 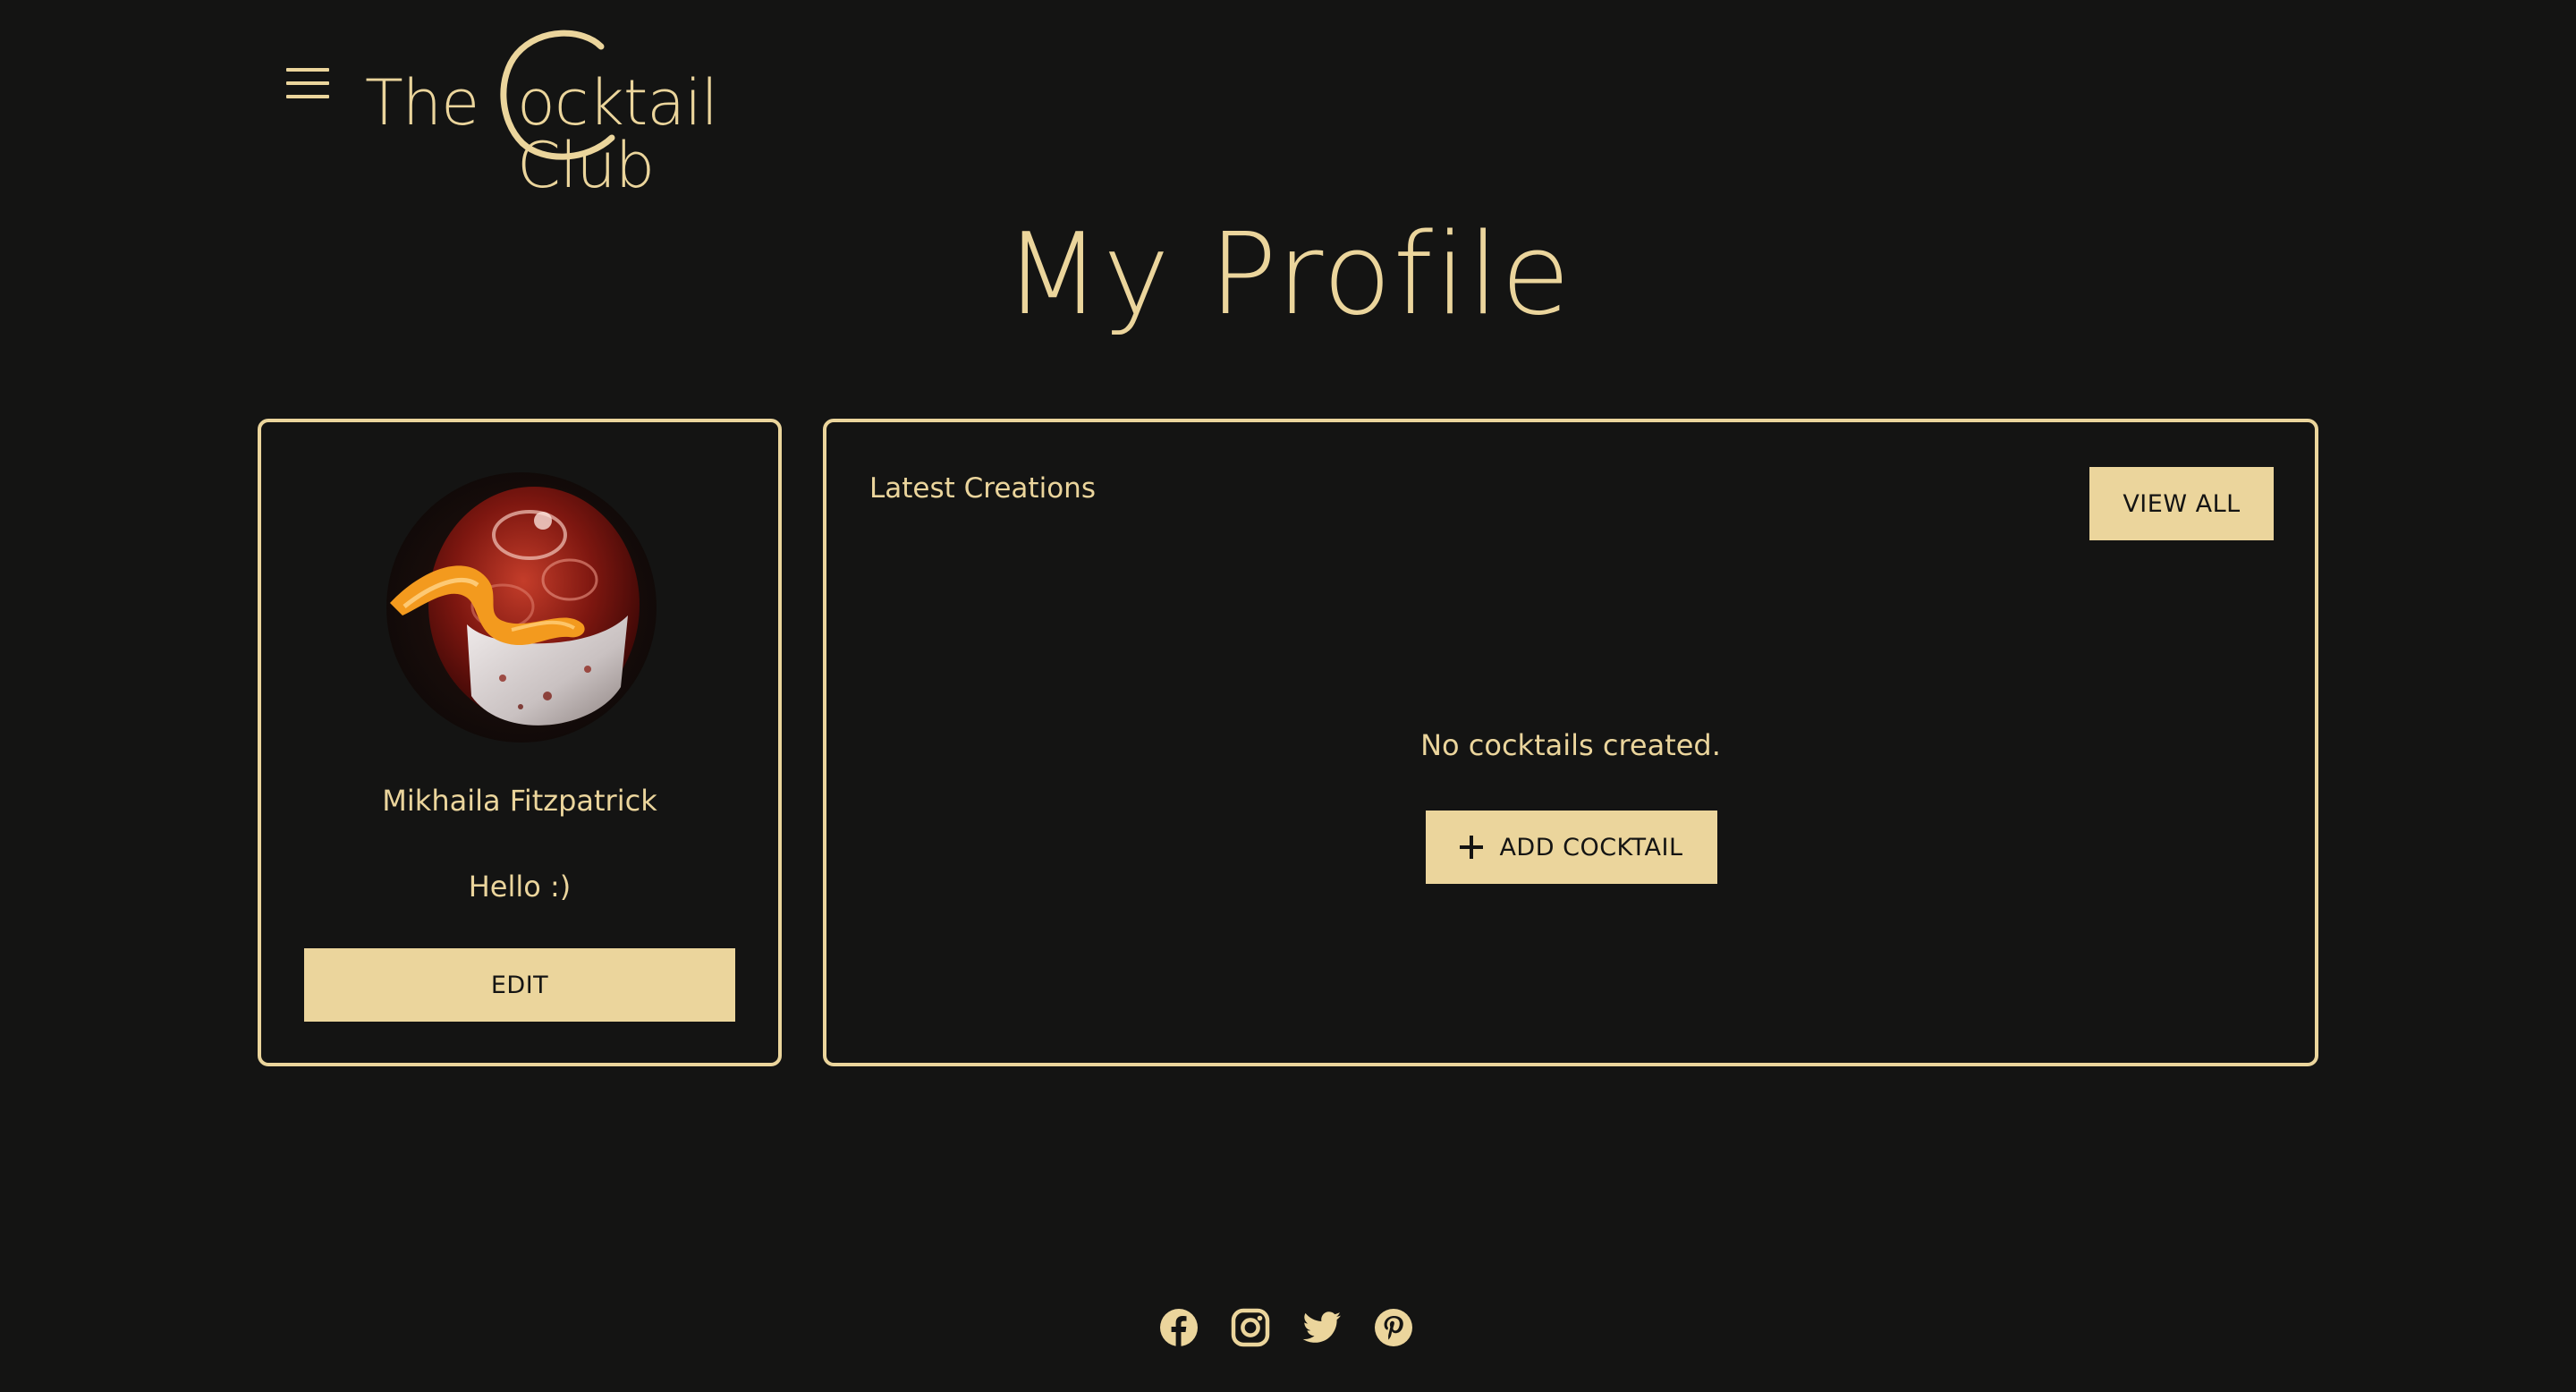 I want to click on site-logo: The ocktail Club, so click(x=606, y=111).